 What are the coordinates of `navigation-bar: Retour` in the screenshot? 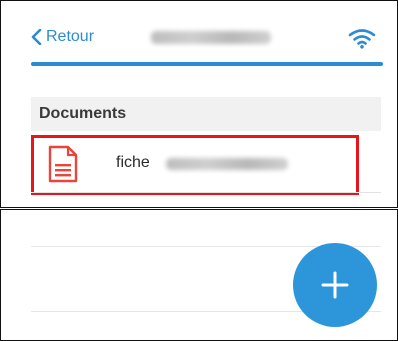 It's located at (207, 42).